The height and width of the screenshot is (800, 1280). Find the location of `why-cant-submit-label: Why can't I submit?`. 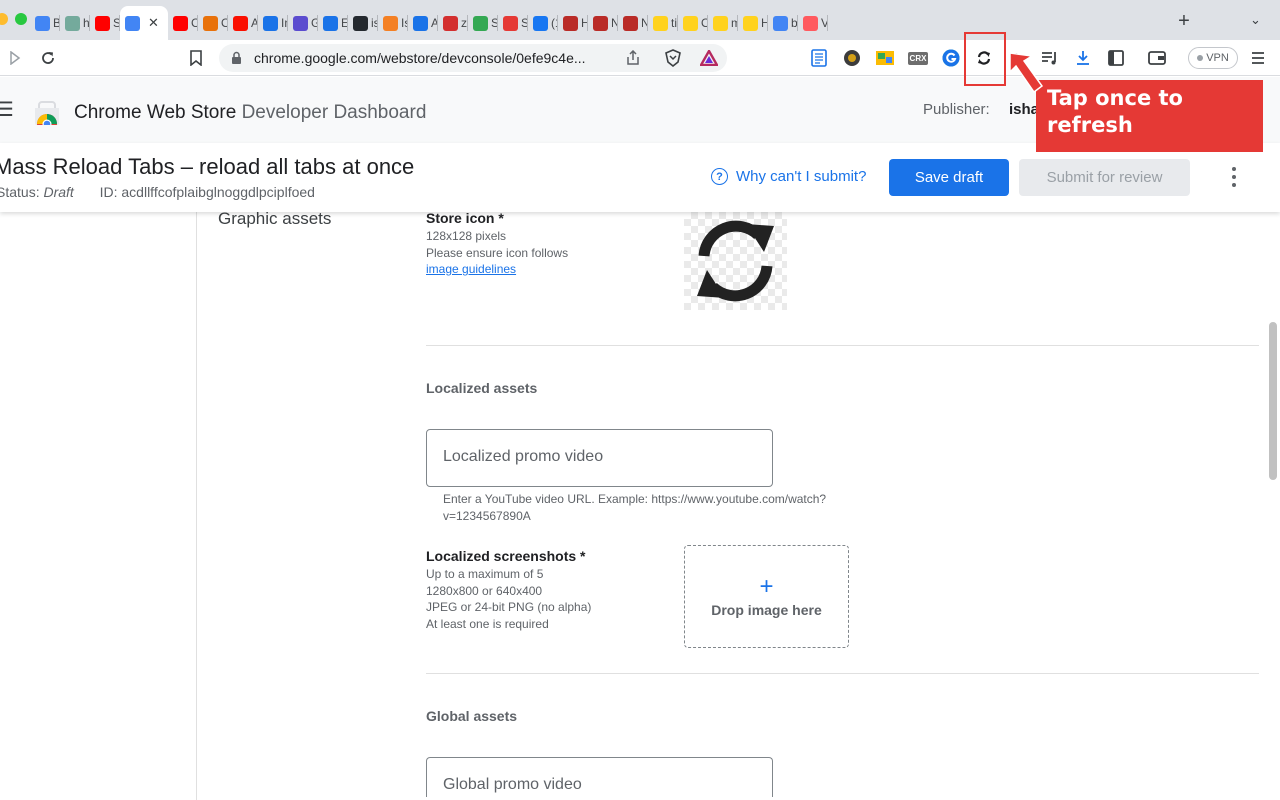

why-cant-submit-label: Why can't I submit? is located at coordinates (801, 176).